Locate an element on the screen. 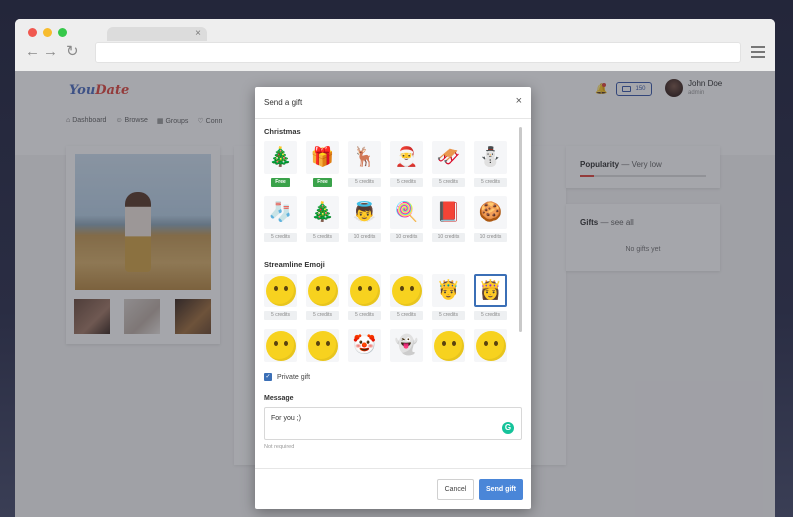 This screenshot has width=793, height=517. gift-item: 🎅 5 credits is located at coordinates (406, 165).